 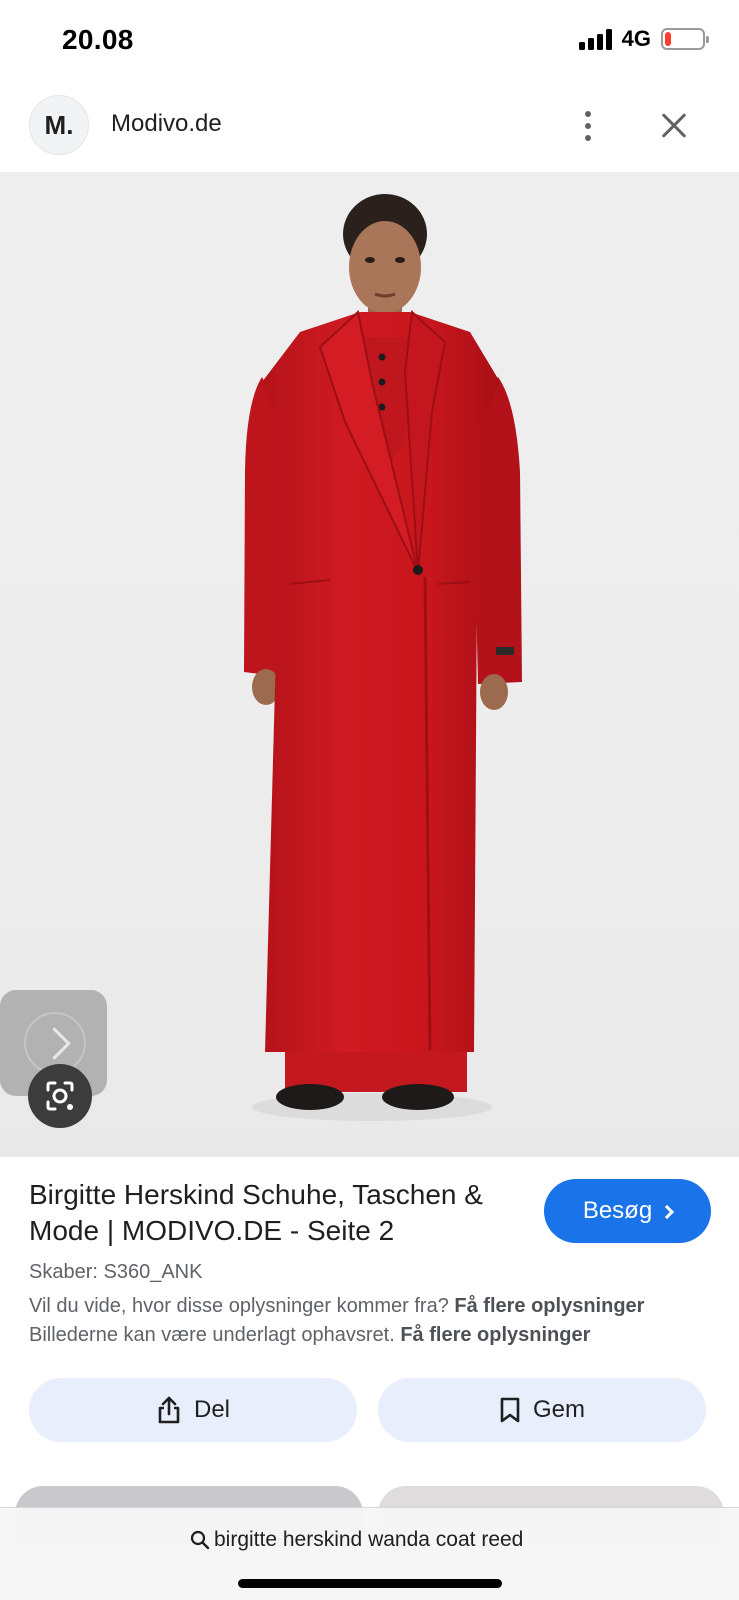 I want to click on lens-glyph, so click(x=60, y=1096).